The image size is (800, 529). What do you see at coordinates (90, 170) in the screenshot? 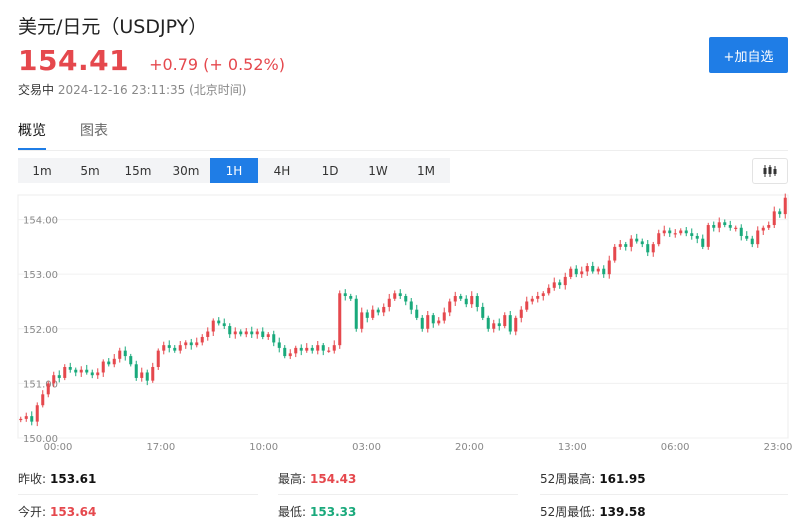
I see `range-5m: 5m` at bounding box center [90, 170].